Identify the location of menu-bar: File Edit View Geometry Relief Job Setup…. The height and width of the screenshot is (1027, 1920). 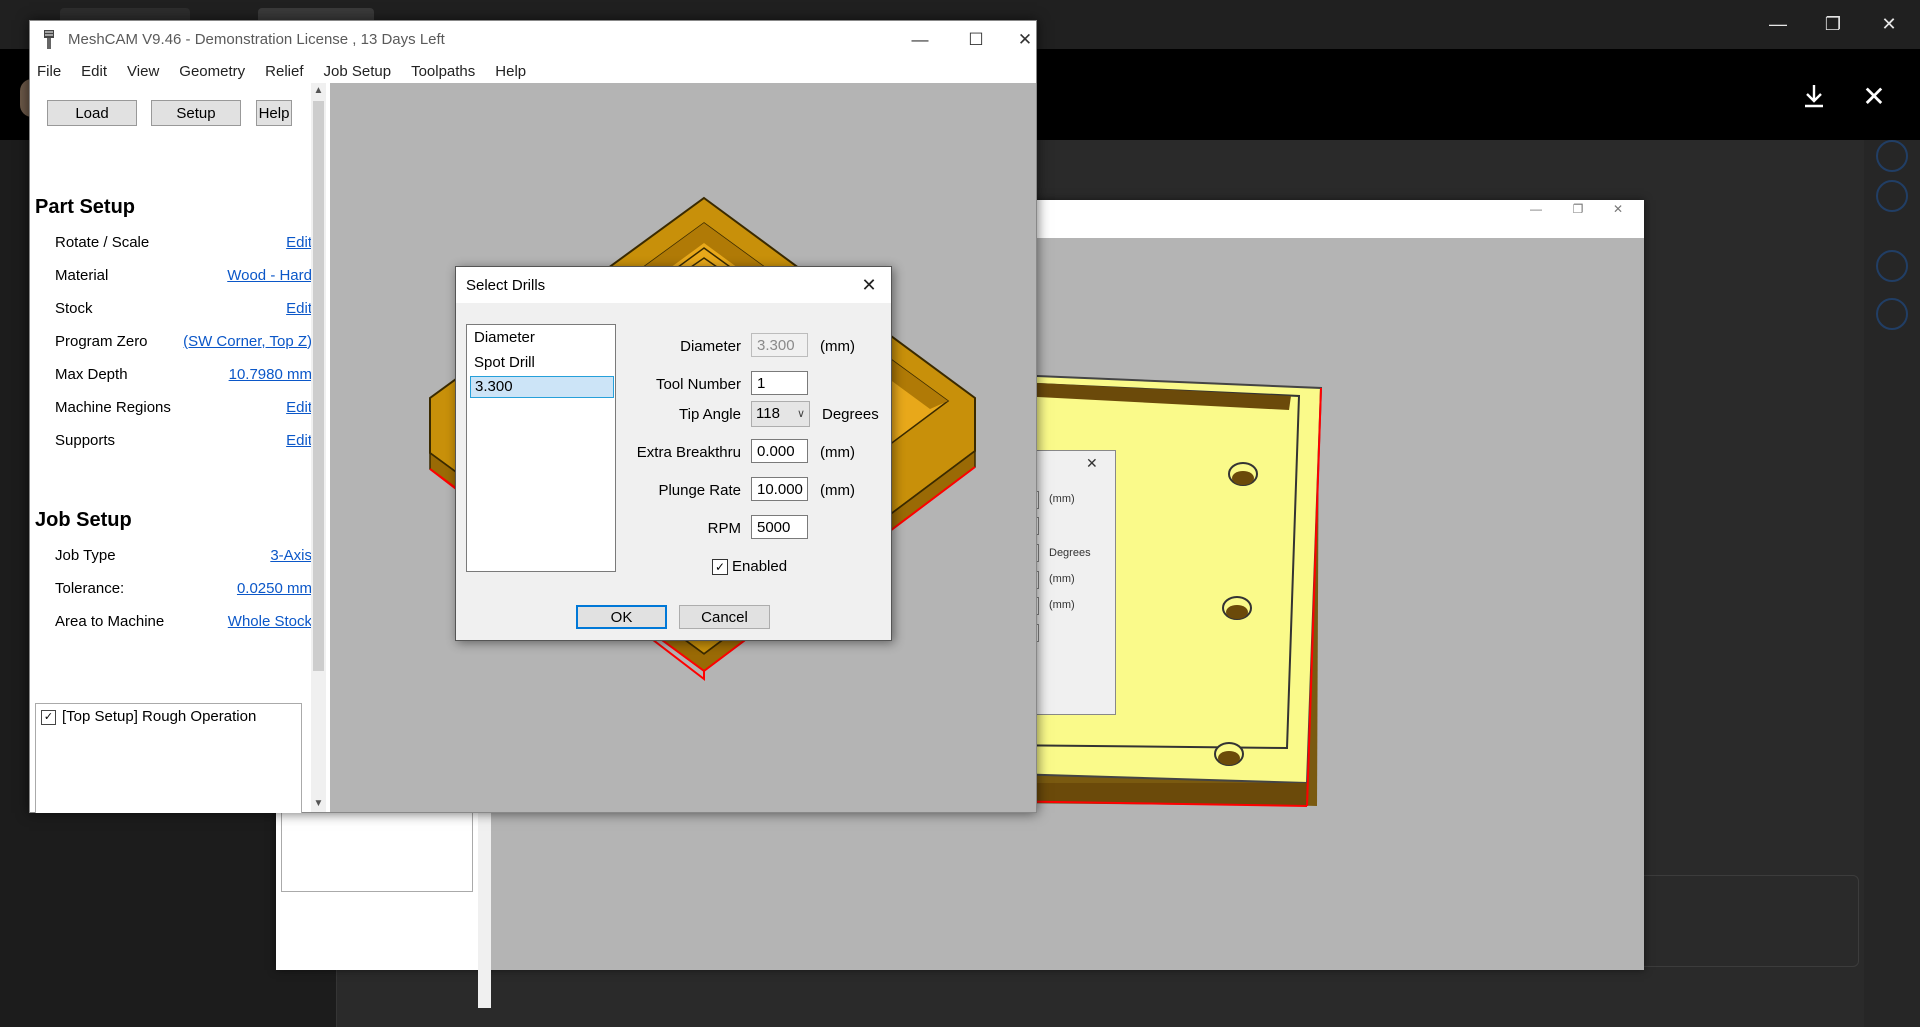
(533, 71).